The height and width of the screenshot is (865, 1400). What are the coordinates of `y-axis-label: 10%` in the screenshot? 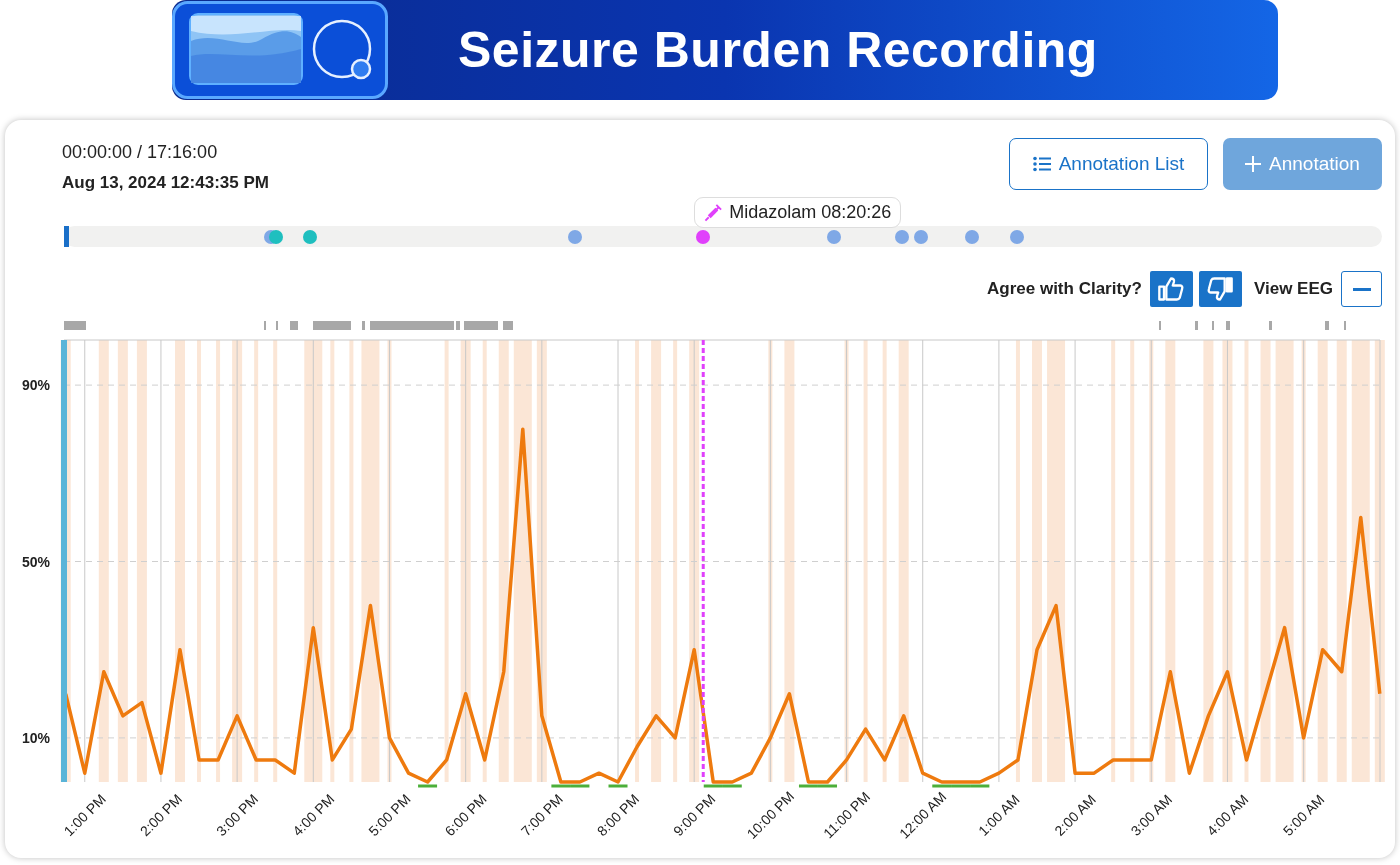 It's located at (35, 737).